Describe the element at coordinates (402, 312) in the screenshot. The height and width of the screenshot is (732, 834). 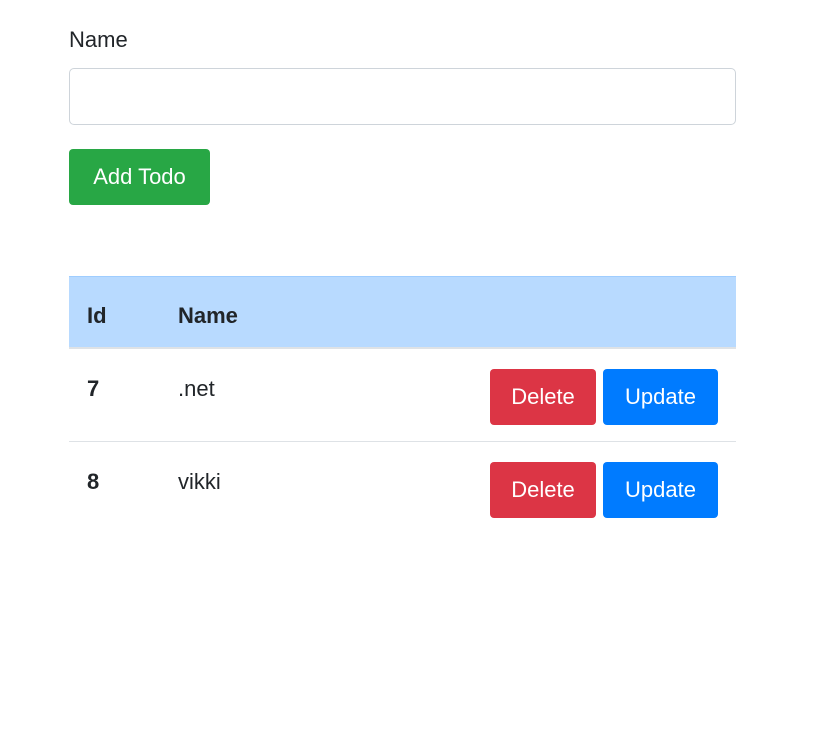
I see `table-header: Id Name` at that location.